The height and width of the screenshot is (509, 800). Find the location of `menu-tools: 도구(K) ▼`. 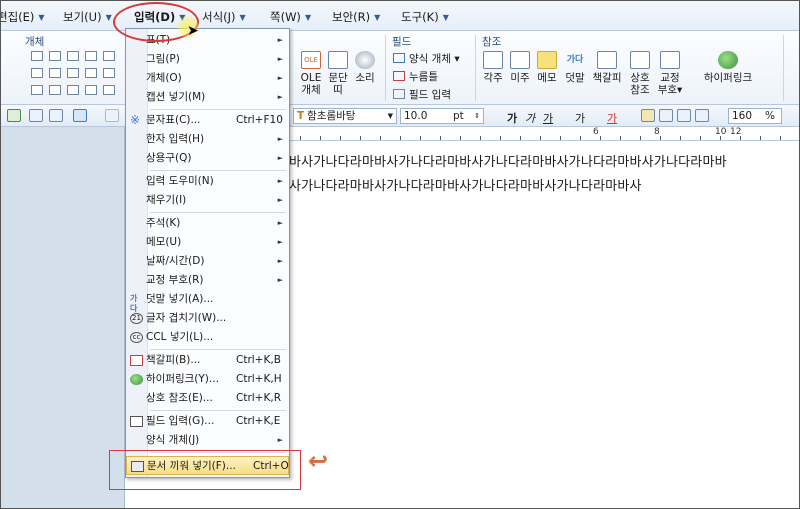

menu-tools: 도구(K) ▼ is located at coordinates (425, 17).